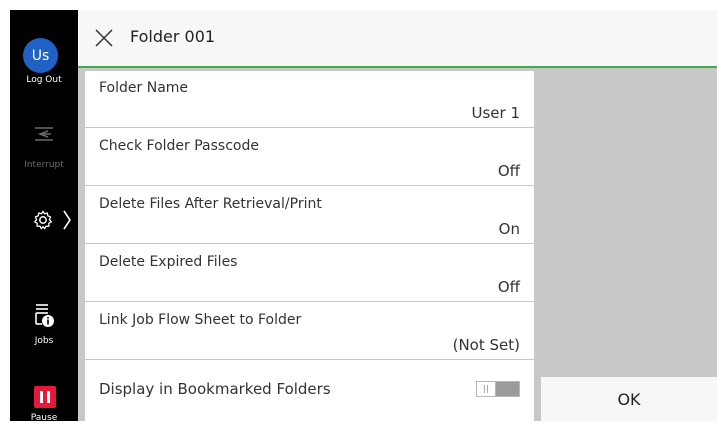 The height and width of the screenshot is (423, 717). I want to click on close-icon, so click(104, 38).